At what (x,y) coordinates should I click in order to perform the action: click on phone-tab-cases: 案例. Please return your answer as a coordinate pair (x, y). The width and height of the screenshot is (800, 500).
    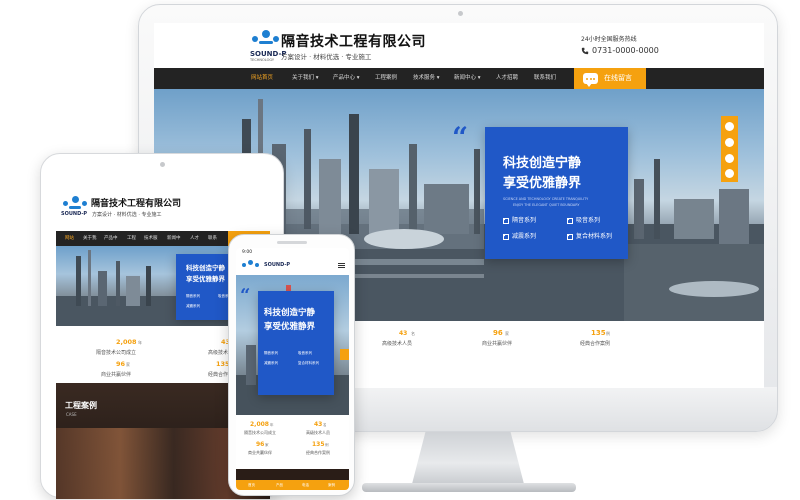
    Looking at the image, I should click on (331, 485).